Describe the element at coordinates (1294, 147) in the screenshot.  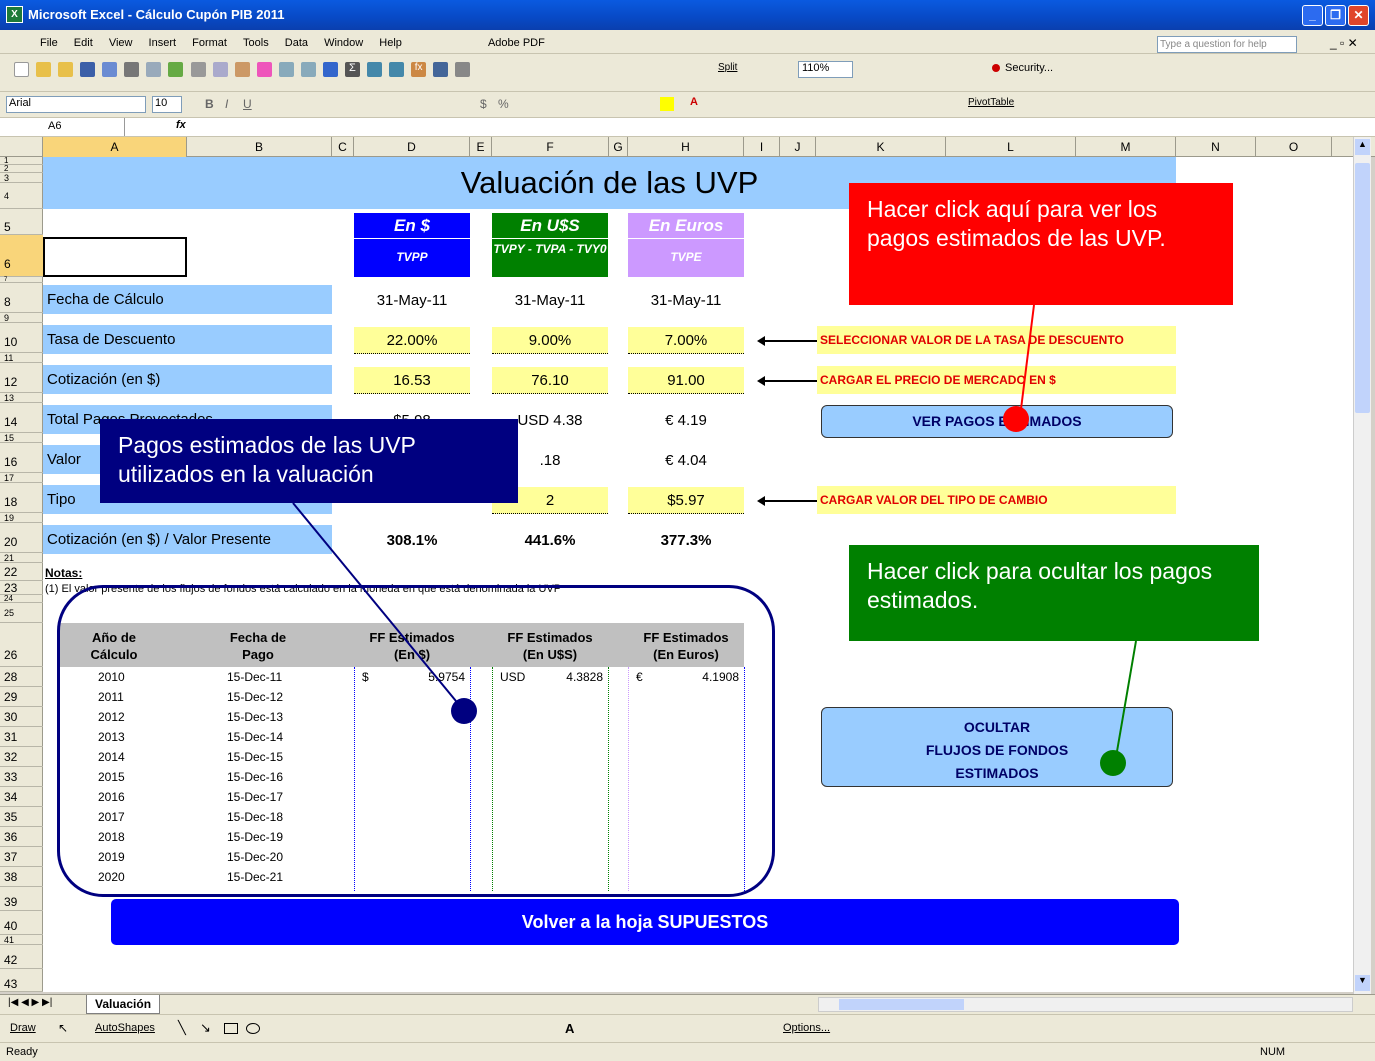
I see `column-header-o: O` at that location.